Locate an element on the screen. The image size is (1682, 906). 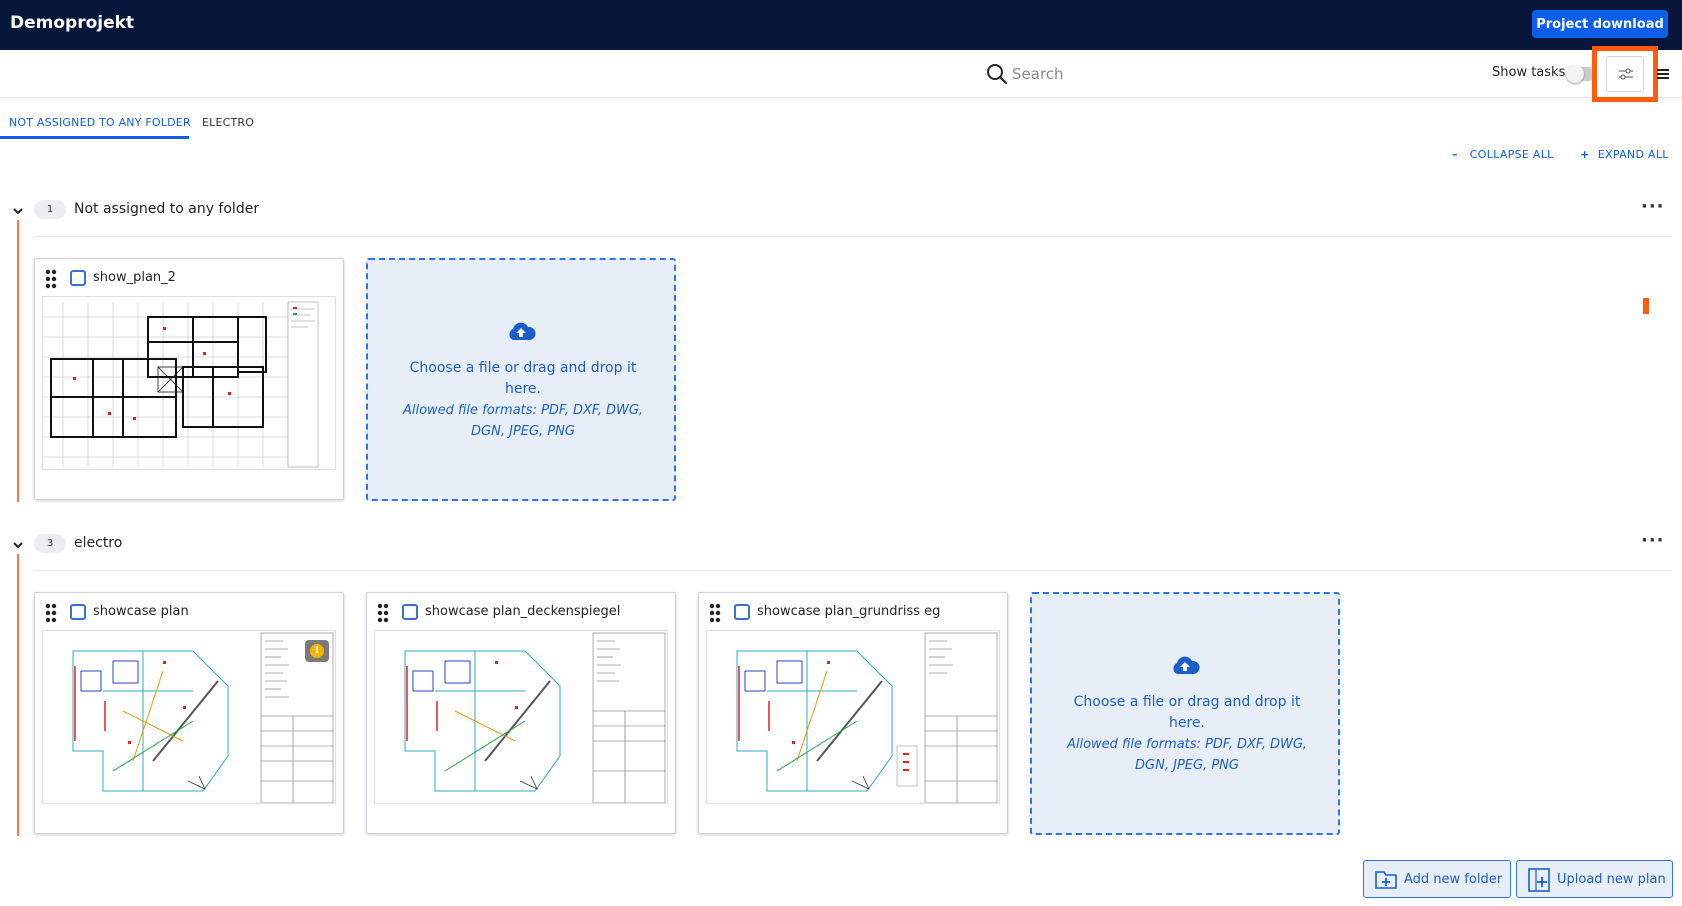
plan-name: showcase plan_deckenspiegel is located at coordinates (523, 611).